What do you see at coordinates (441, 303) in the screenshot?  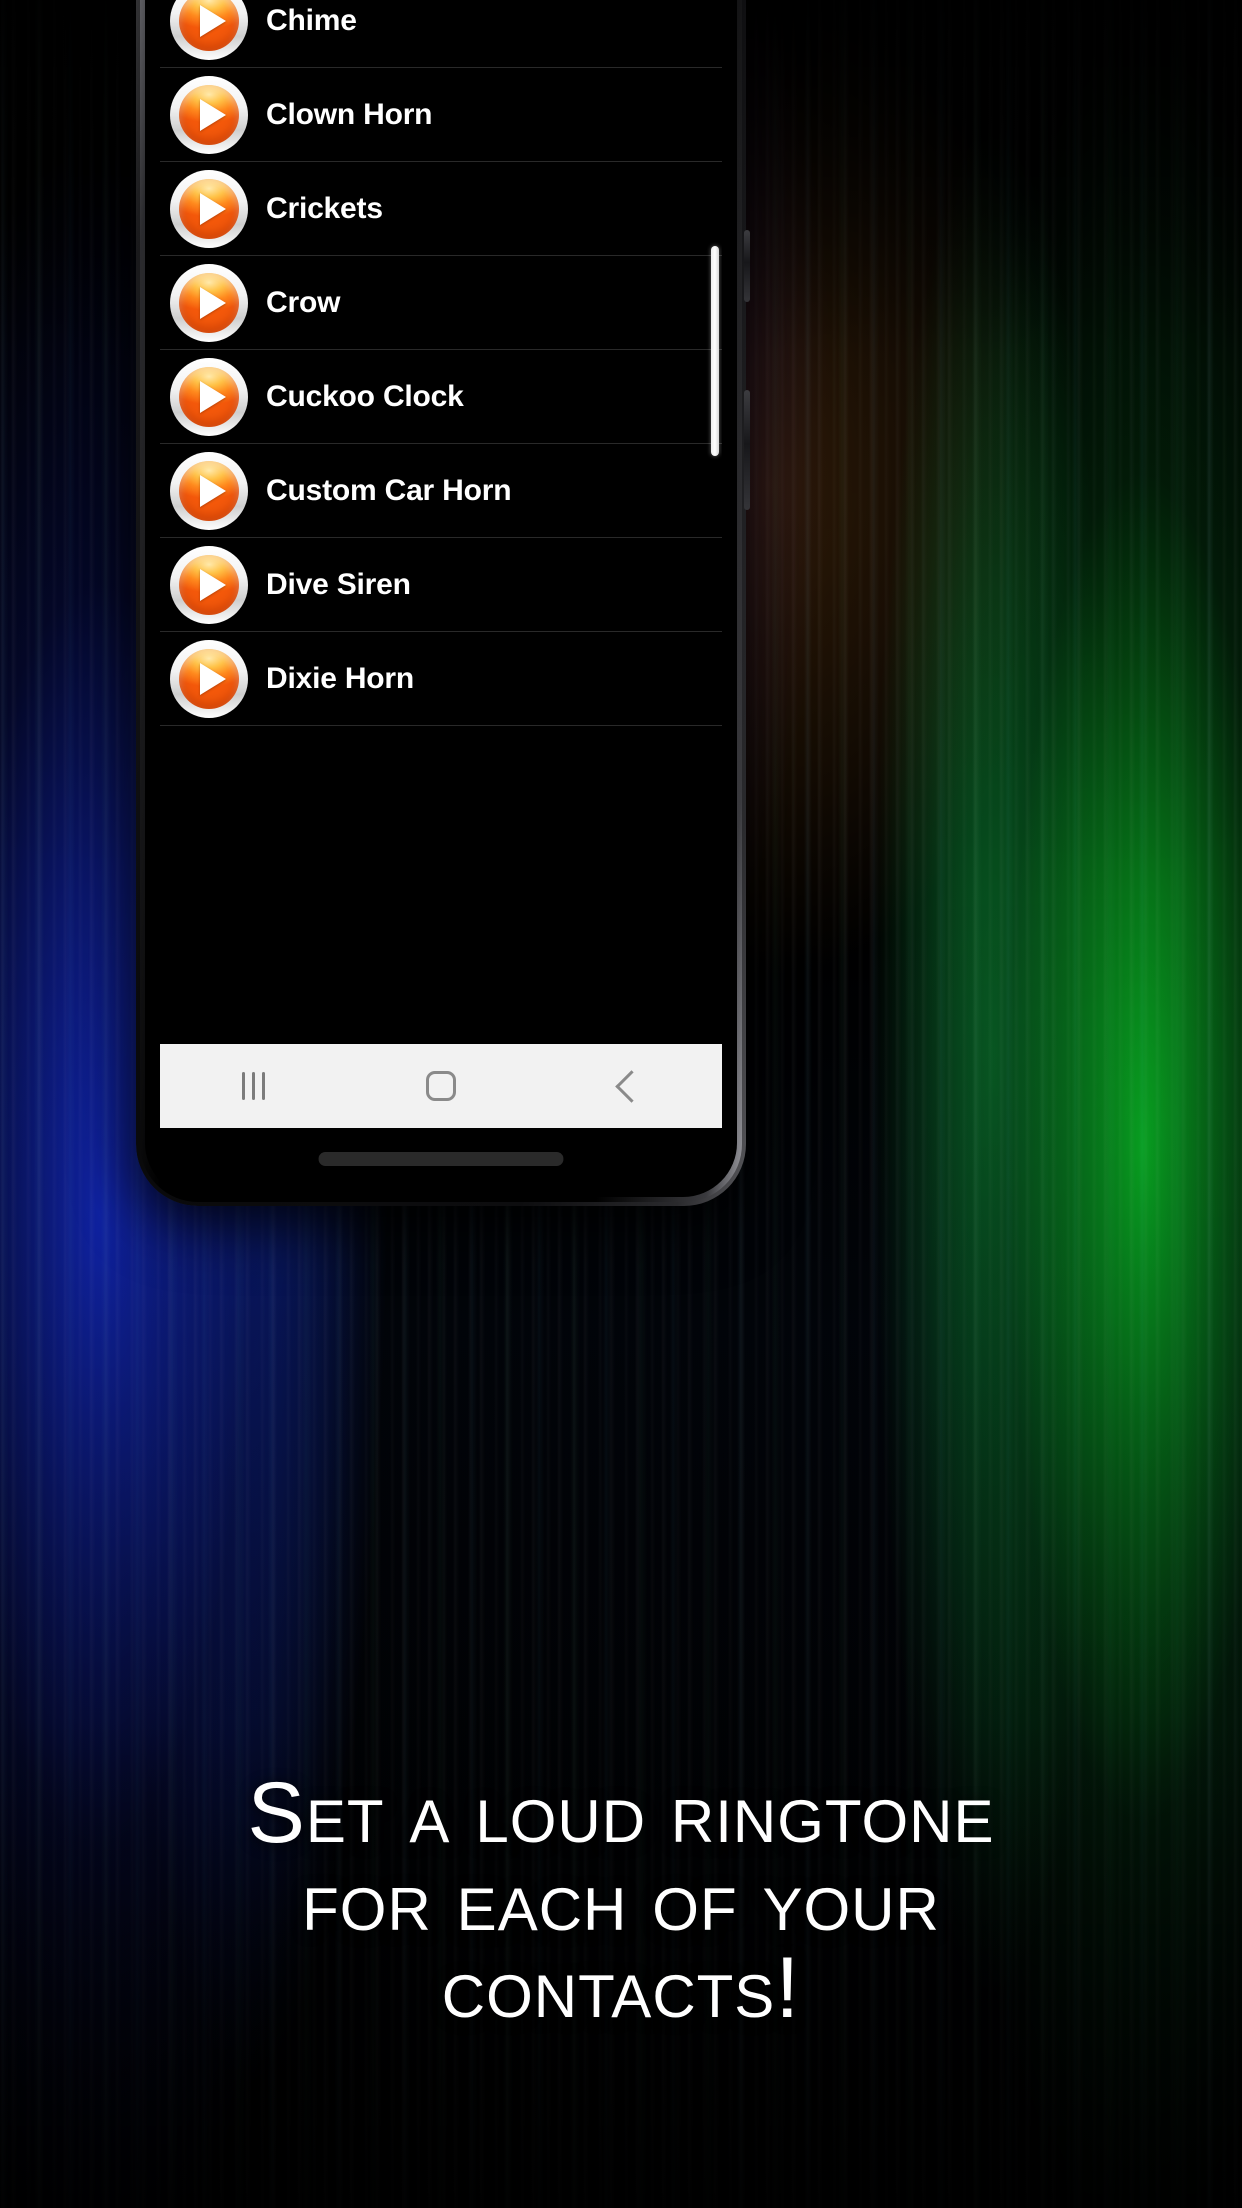 I see `ringtone-row: Crow` at bounding box center [441, 303].